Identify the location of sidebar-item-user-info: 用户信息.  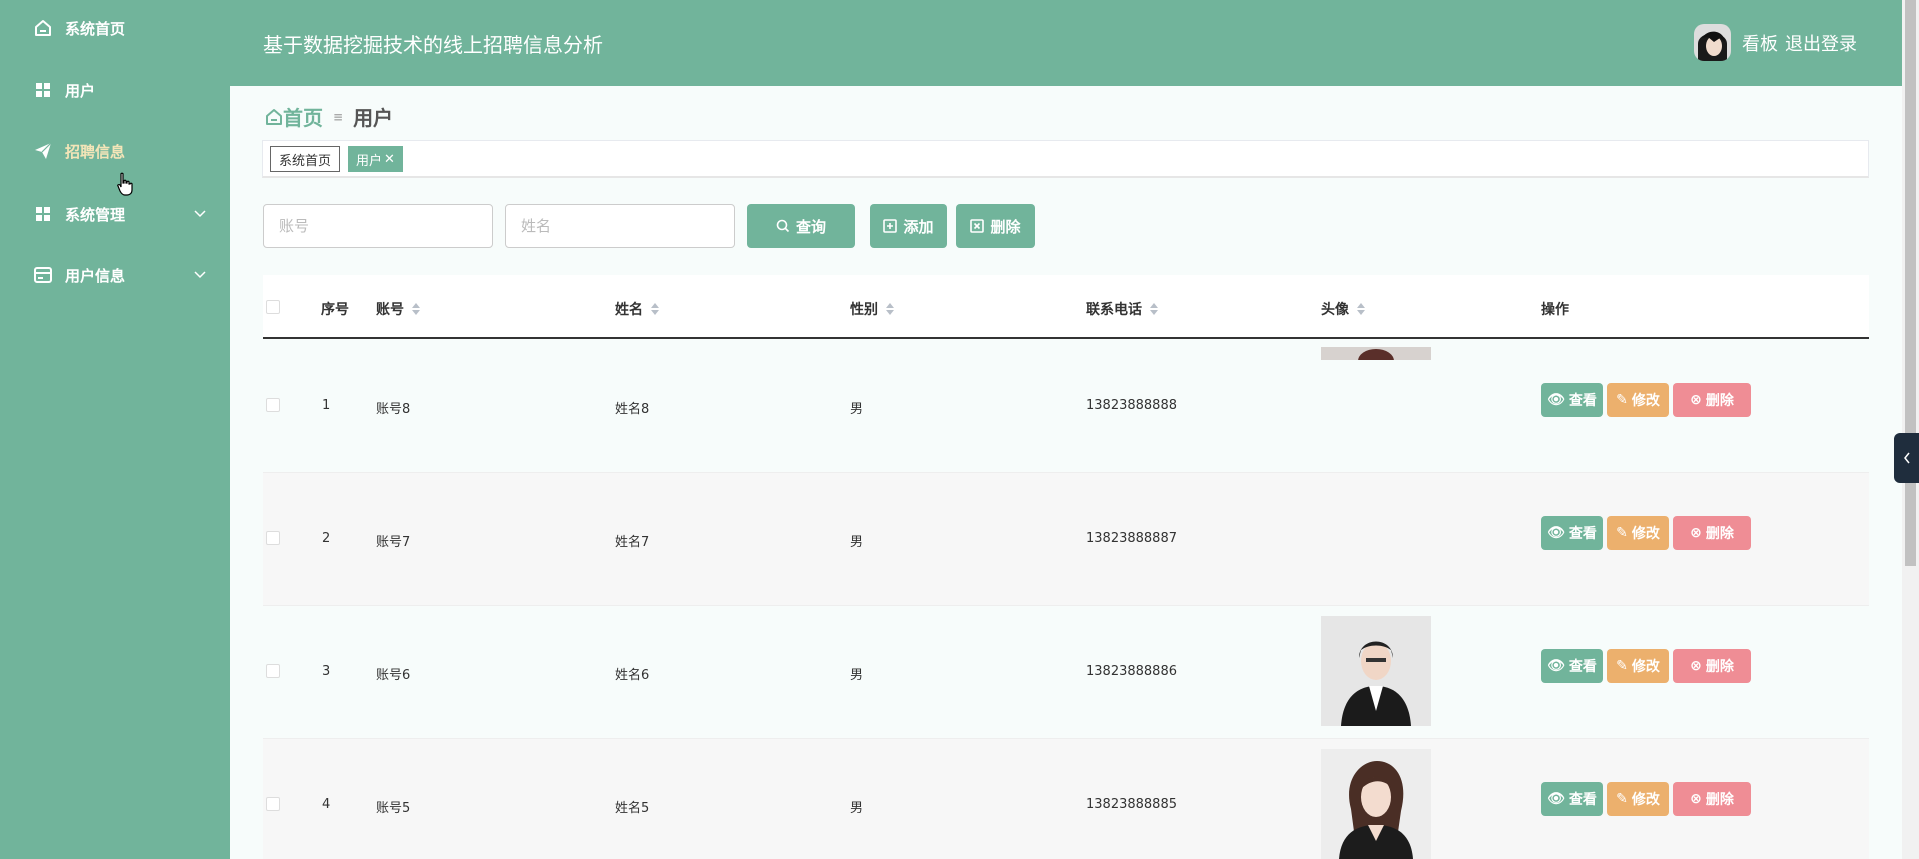
(115, 275).